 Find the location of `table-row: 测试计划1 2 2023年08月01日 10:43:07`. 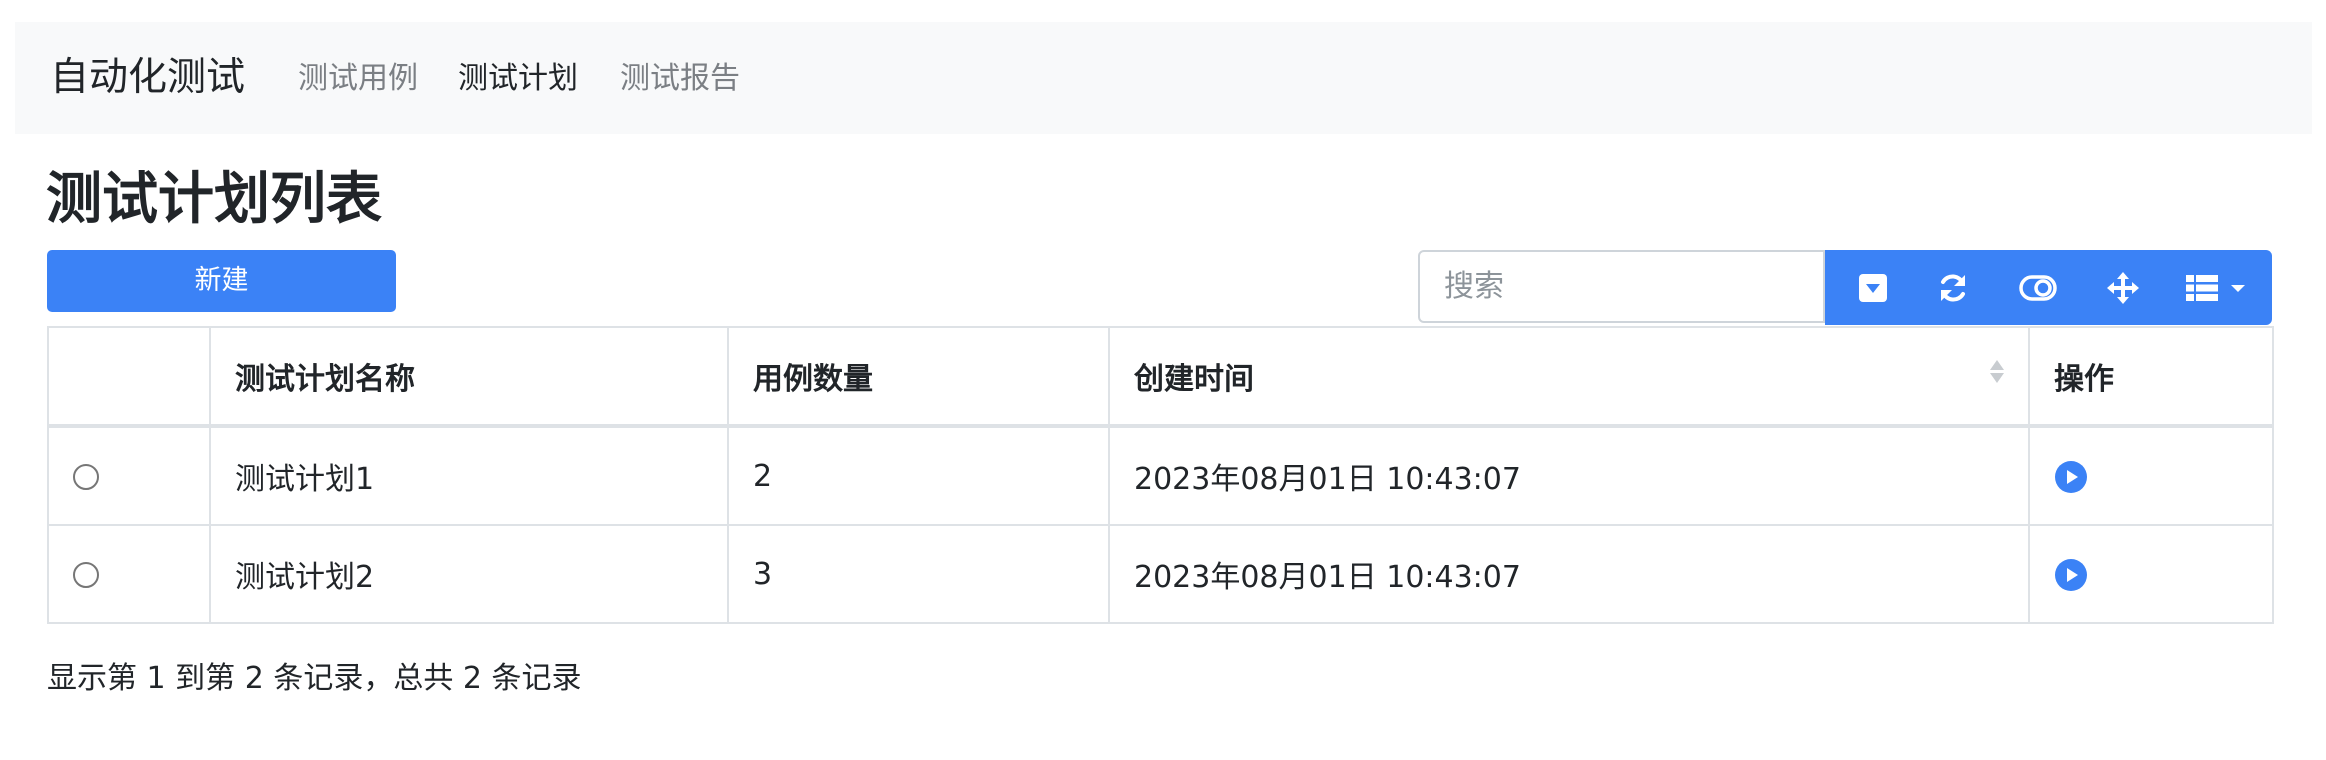

table-row: 测试计划1 2 2023年08月01日 10:43:07 is located at coordinates (1160, 475).